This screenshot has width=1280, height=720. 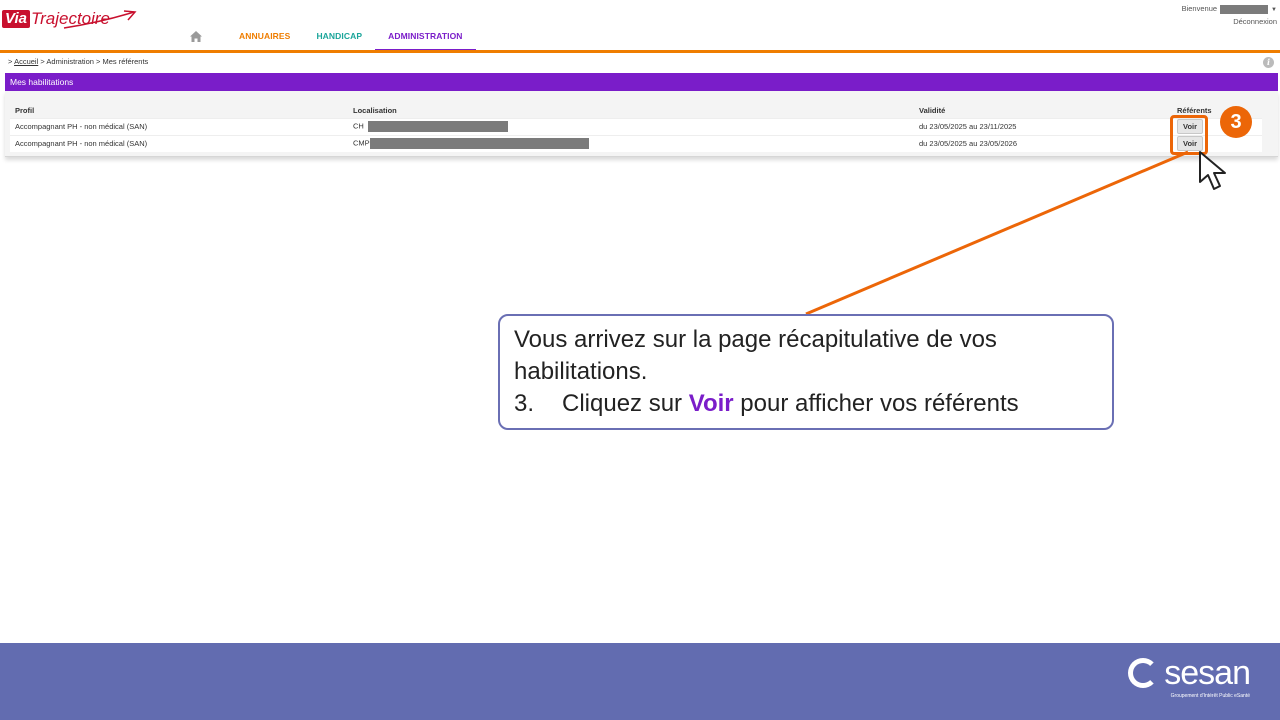 What do you see at coordinates (1236, 122) in the screenshot?
I see `step-badge: 3` at bounding box center [1236, 122].